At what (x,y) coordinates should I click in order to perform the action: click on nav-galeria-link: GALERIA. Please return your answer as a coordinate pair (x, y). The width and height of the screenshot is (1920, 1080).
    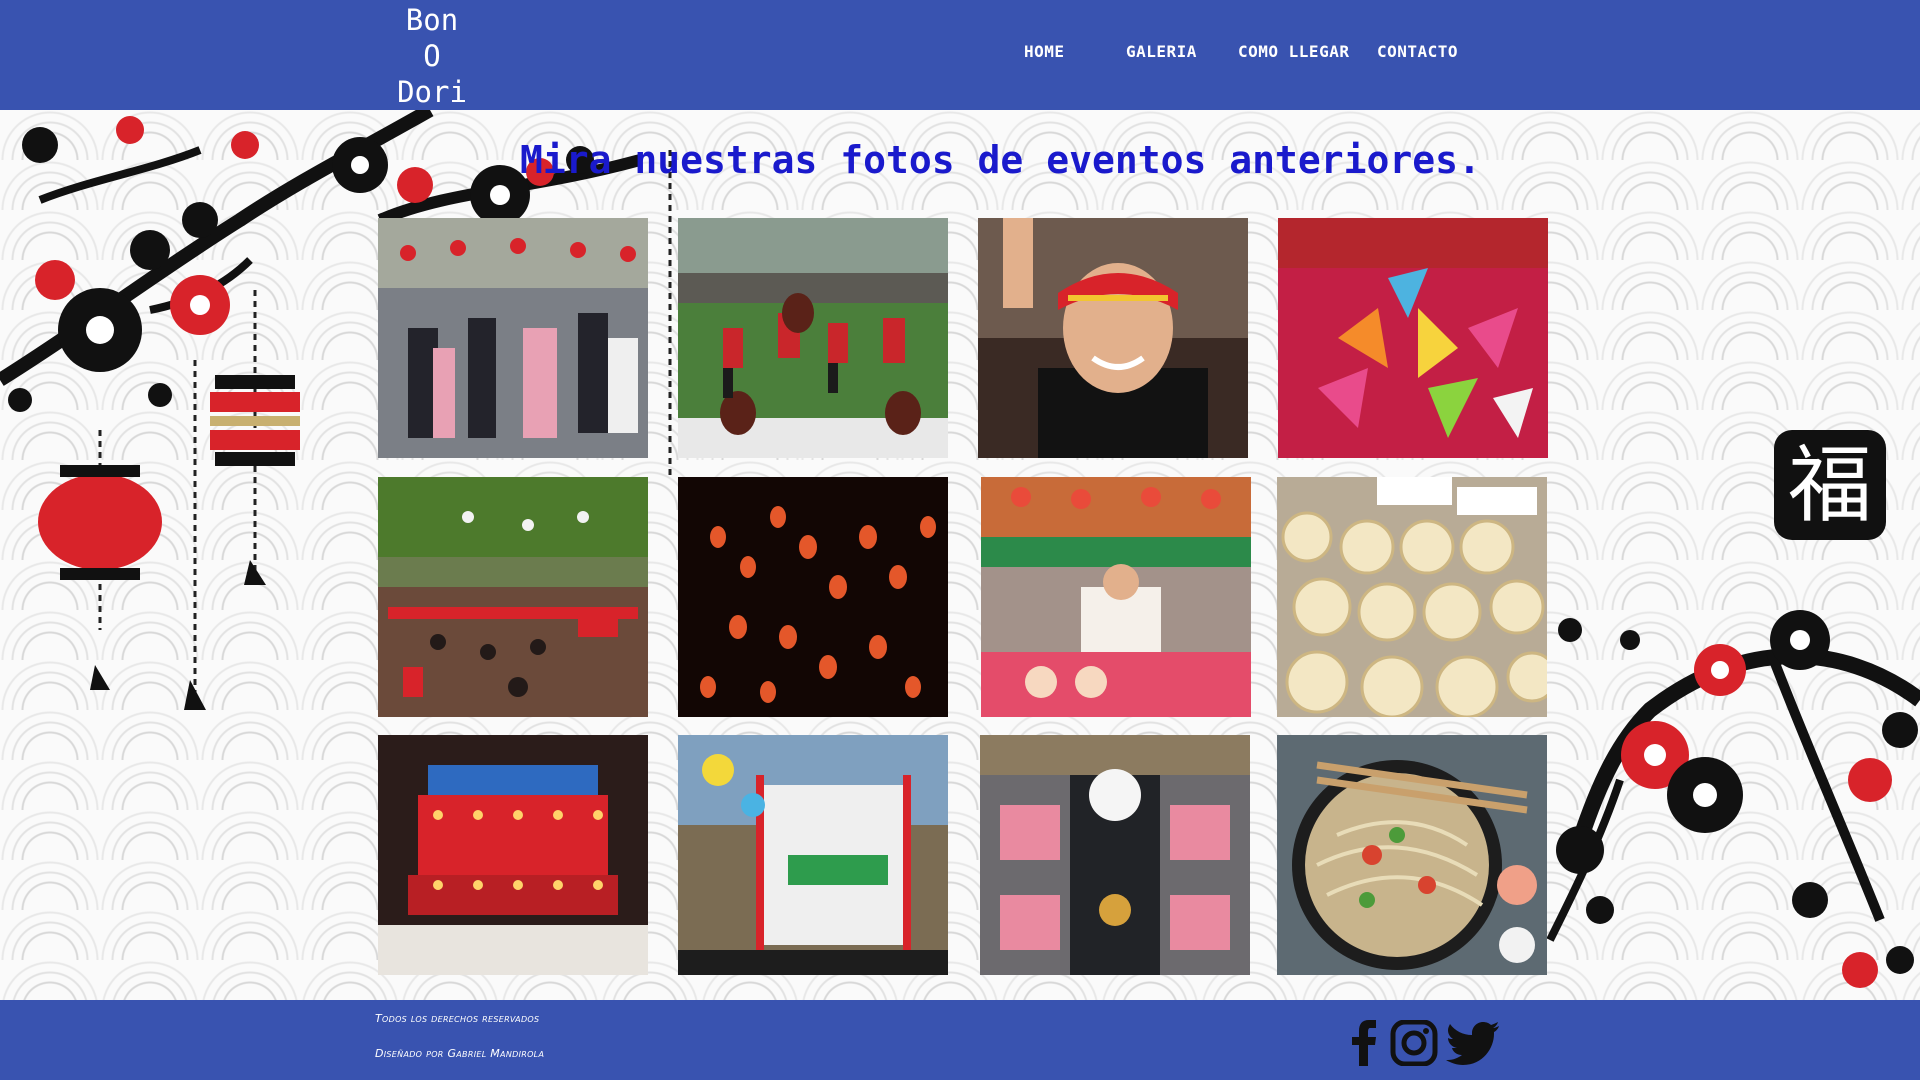
    Looking at the image, I should click on (1161, 51).